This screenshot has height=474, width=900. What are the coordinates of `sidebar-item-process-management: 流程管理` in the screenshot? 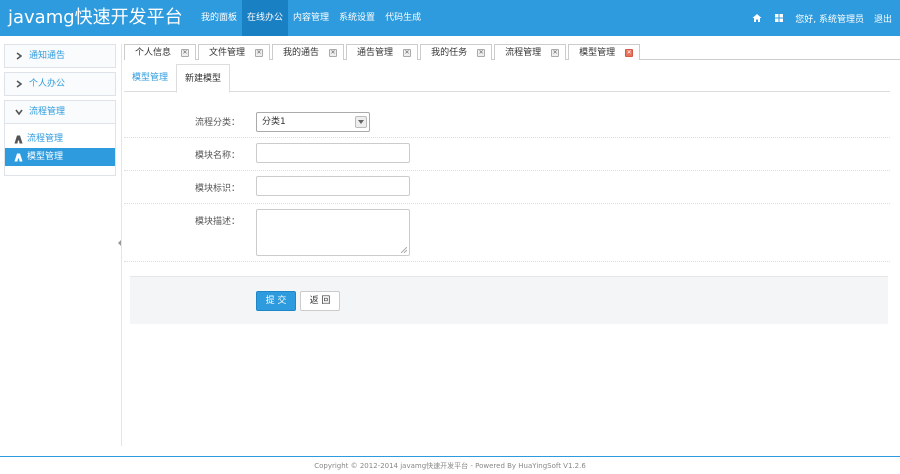 It's located at (60, 139).